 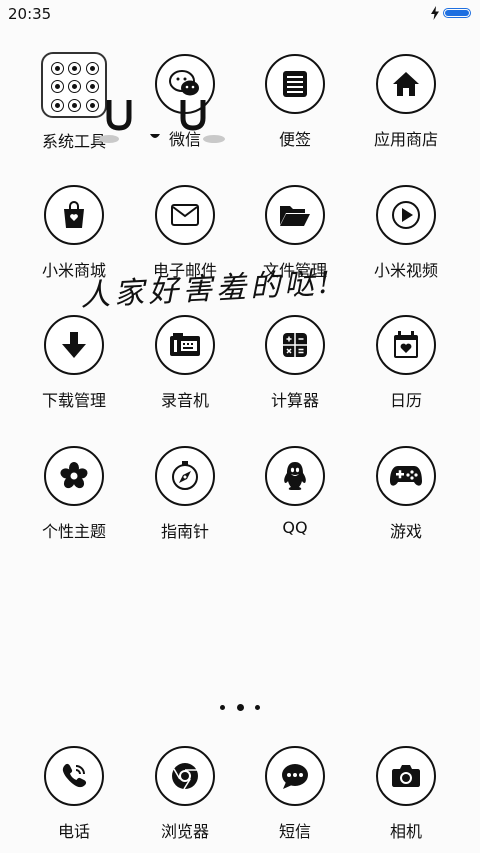 I want to click on page-indicator, so click(x=240, y=707).